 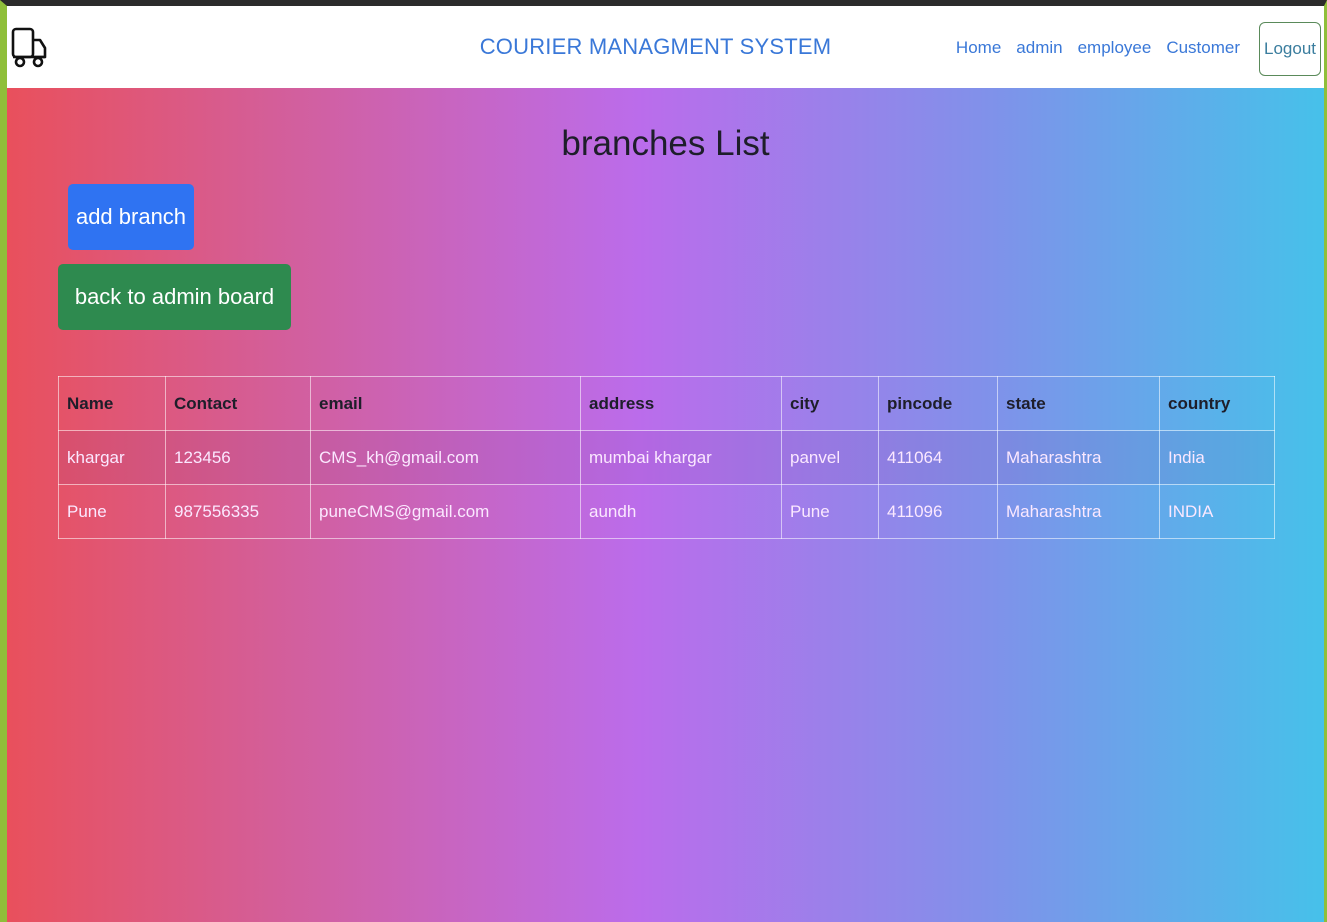 What do you see at coordinates (445, 511) in the screenshot?
I see `table-cell-email: puneCMS@gmail.com` at bounding box center [445, 511].